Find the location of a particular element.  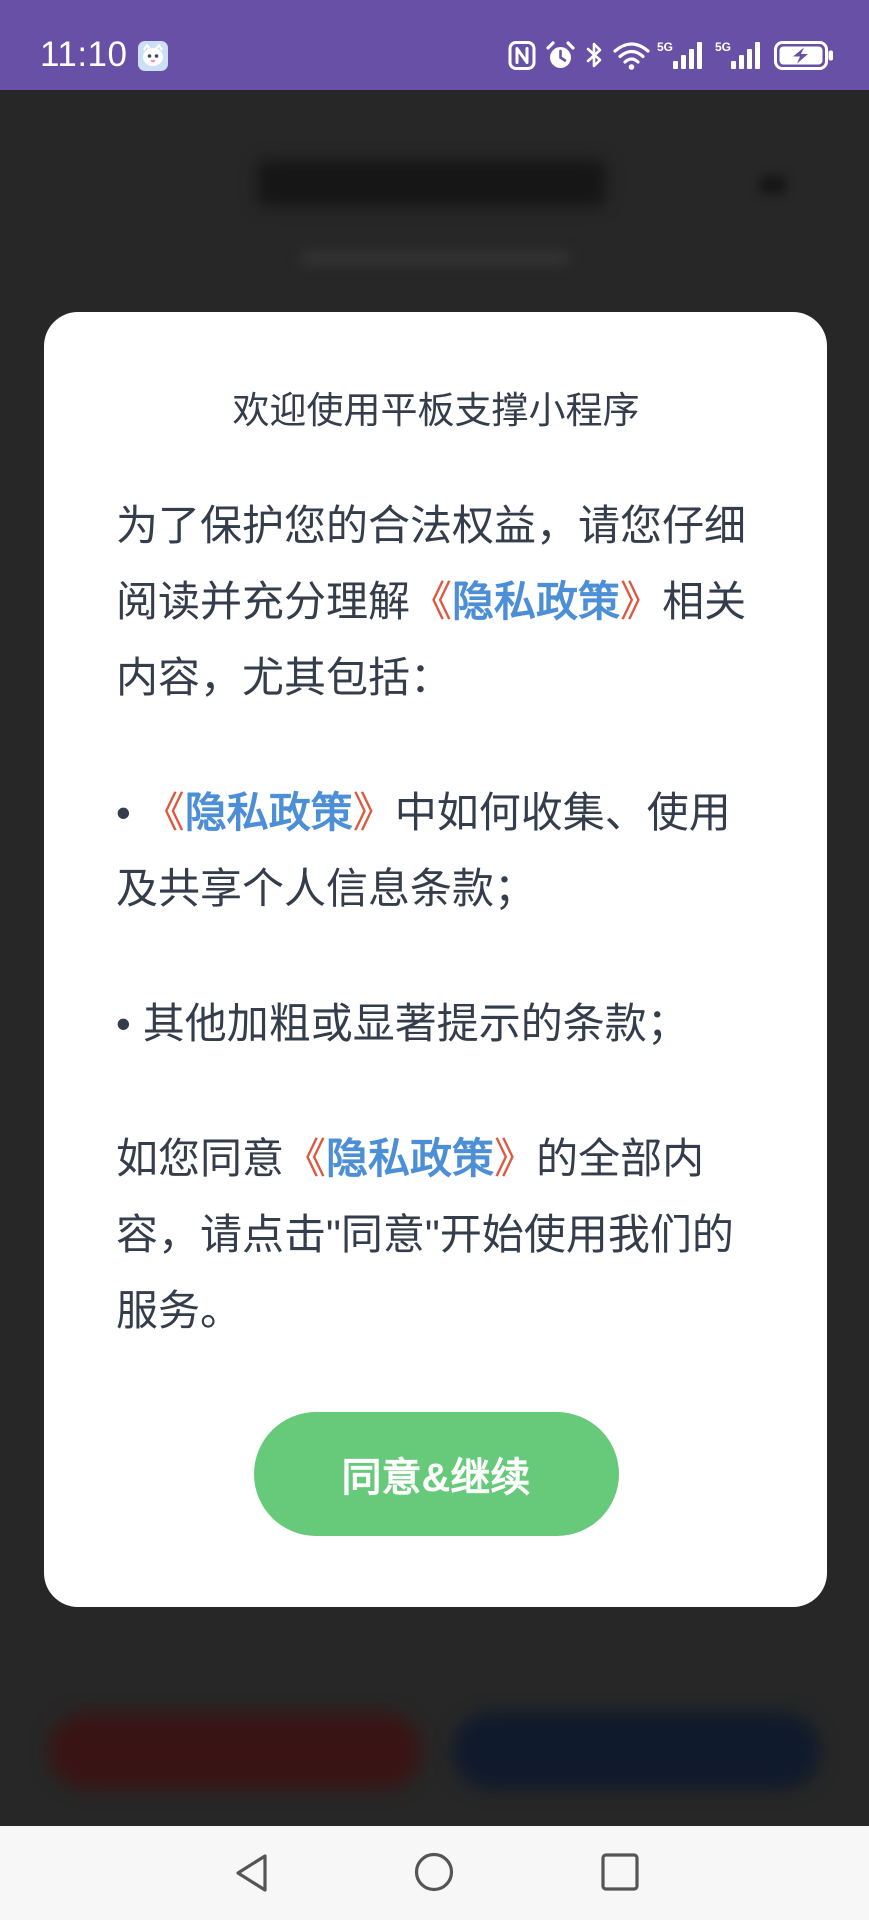

agree-continue-button: 同意&继续 is located at coordinates (436, 1474).